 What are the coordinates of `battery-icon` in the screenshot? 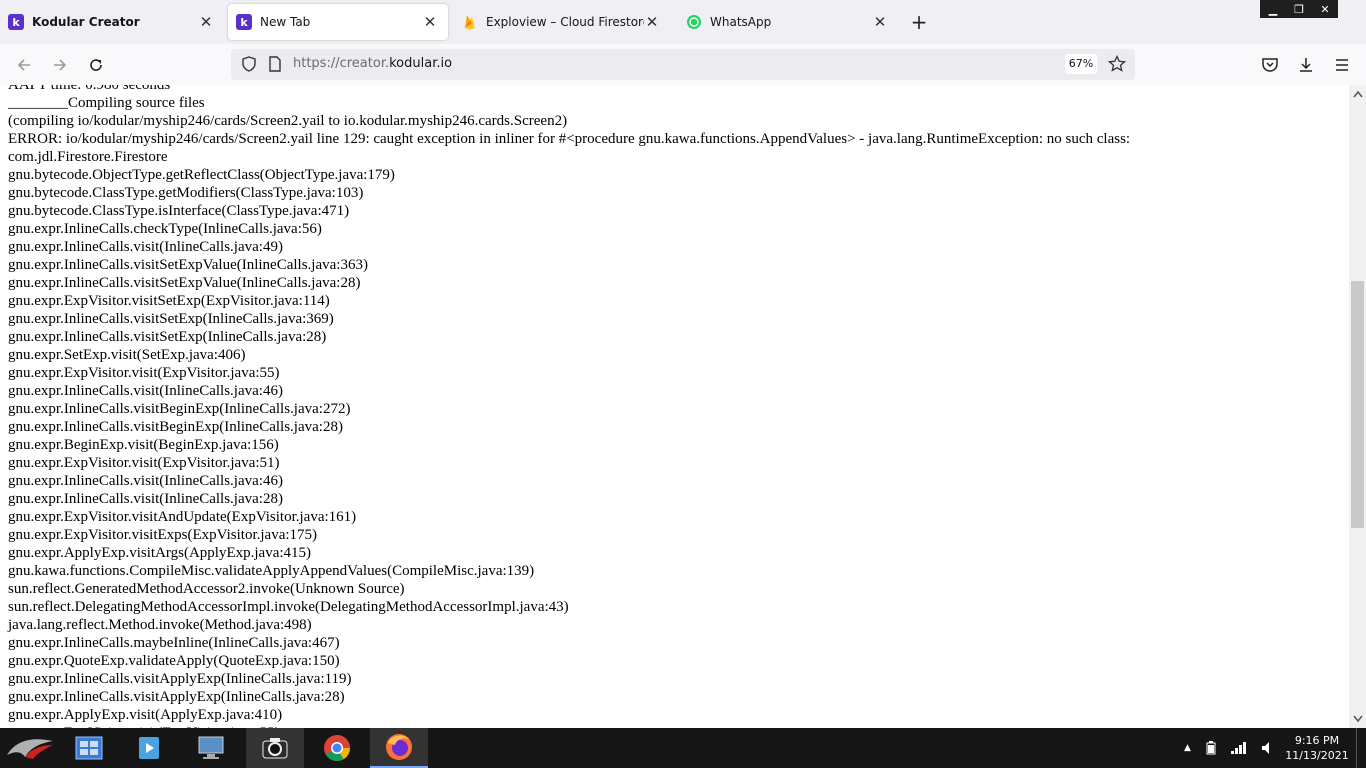 It's located at (1211, 748).